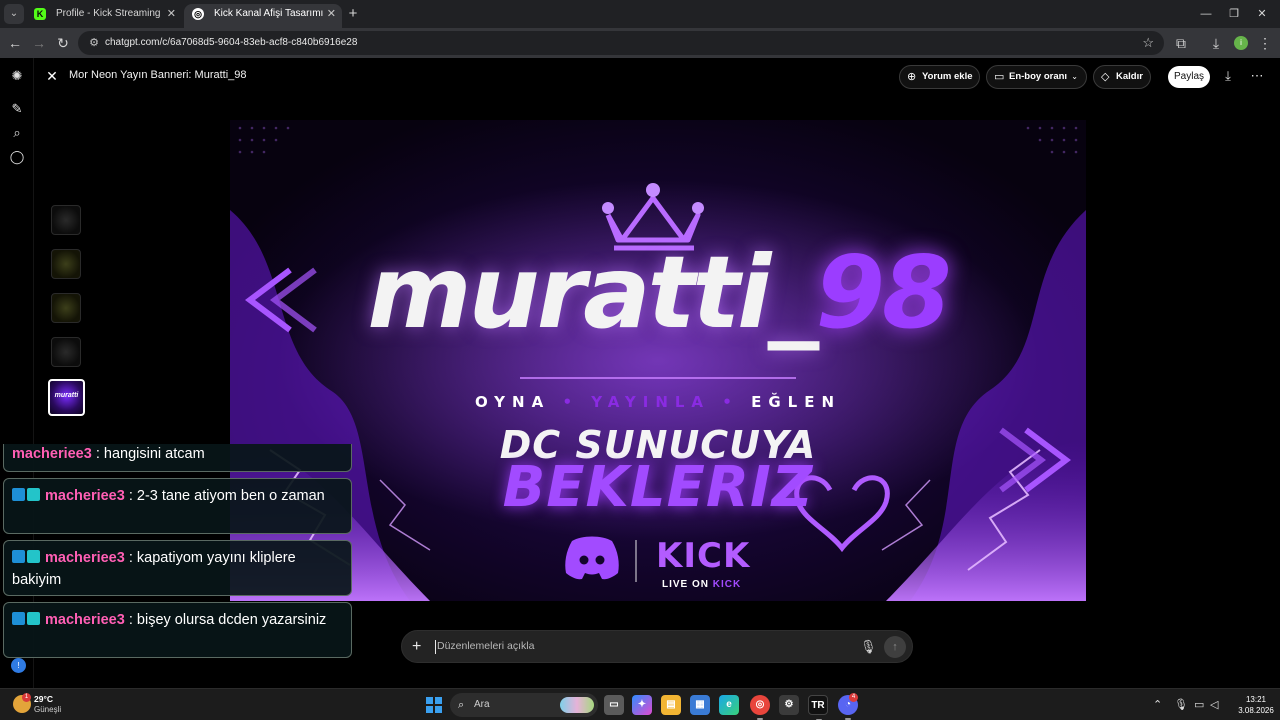 The width and height of the screenshot is (1280, 720). What do you see at coordinates (999, 77) in the screenshot?
I see `aspect-ratio-icon: ▭` at bounding box center [999, 77].